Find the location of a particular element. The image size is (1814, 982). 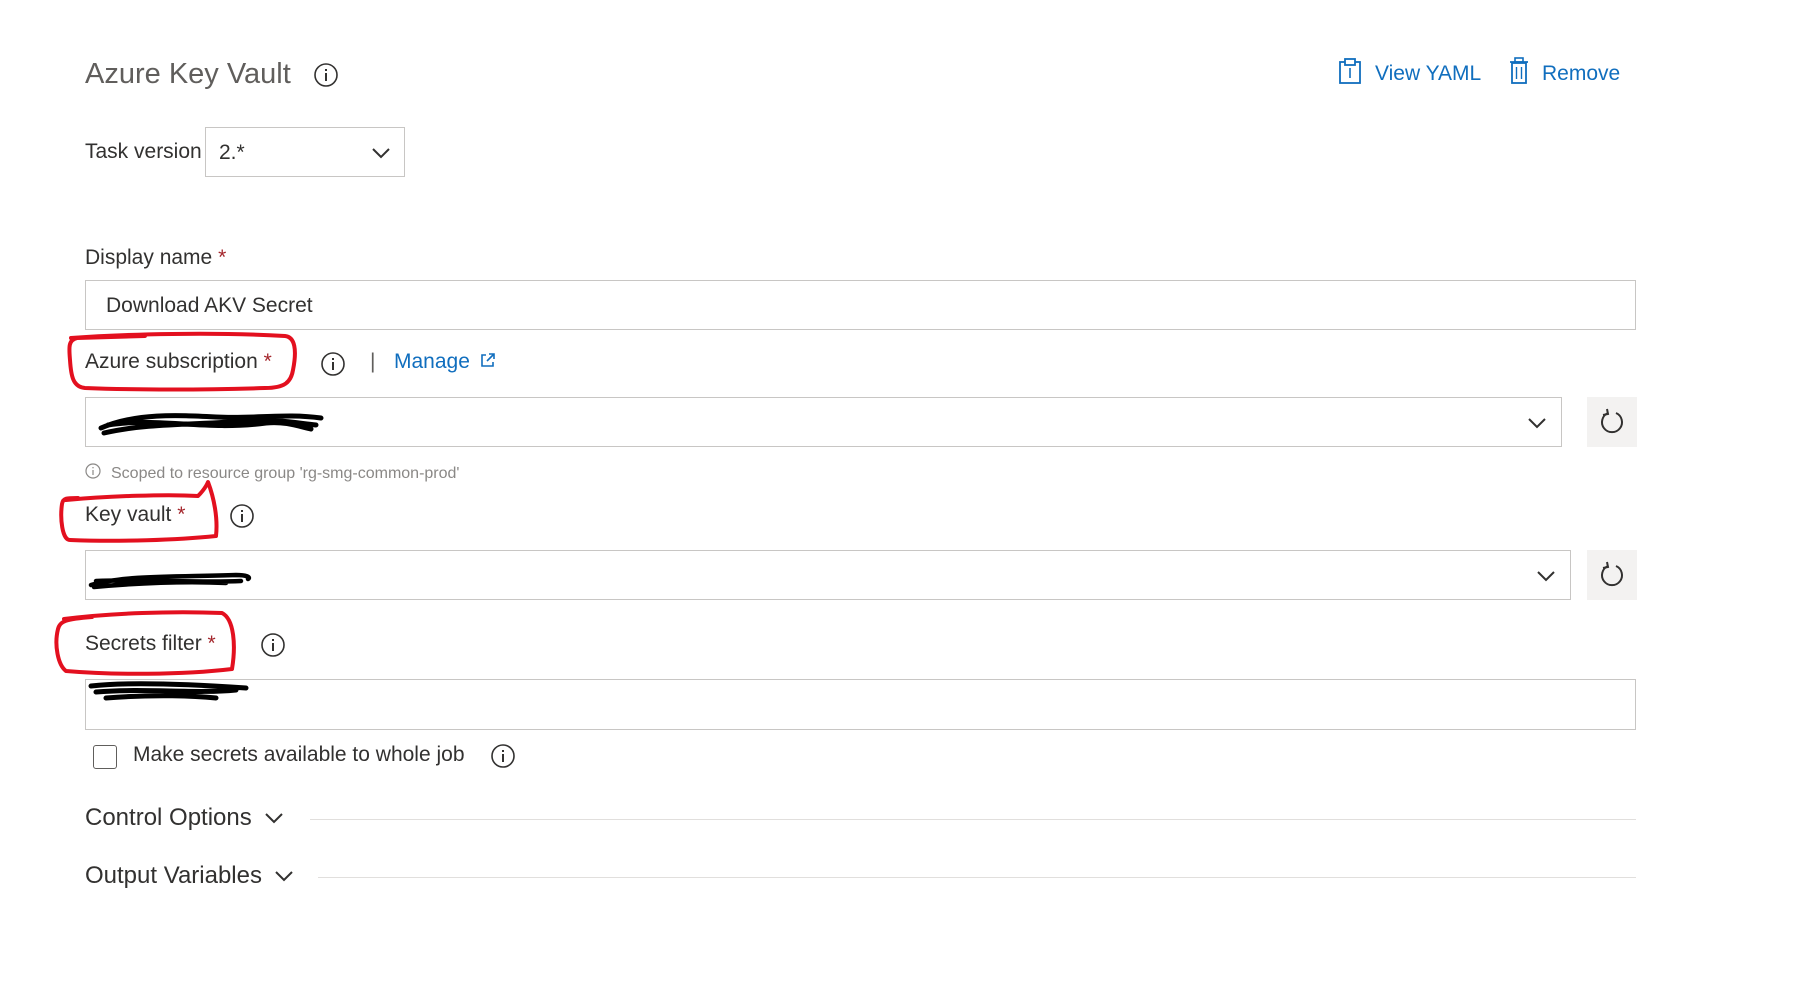

external-link-icon is located at coordinates (488, 362).